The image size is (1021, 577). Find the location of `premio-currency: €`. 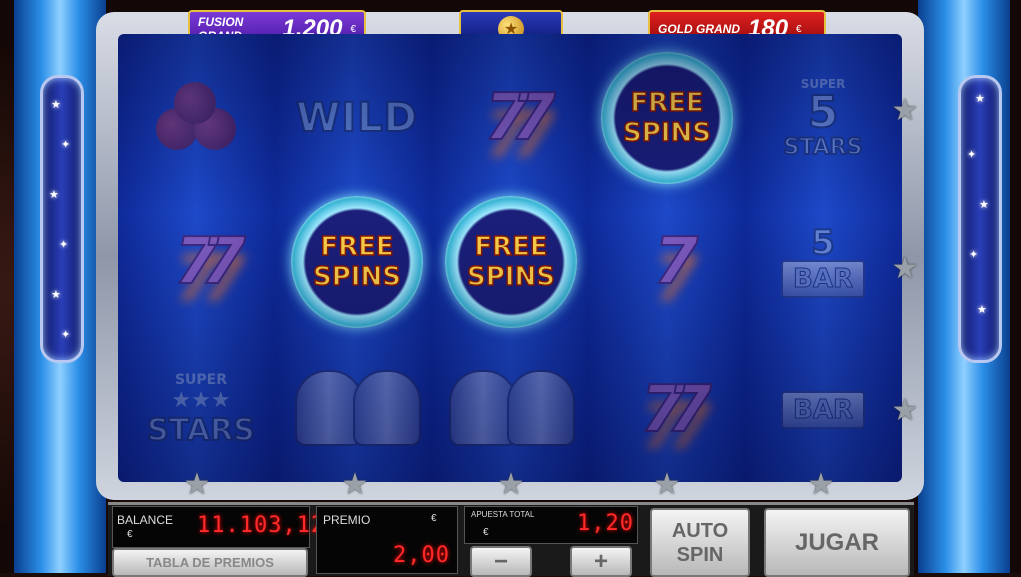

premio-currency: € is located at coordinates (434, 518).